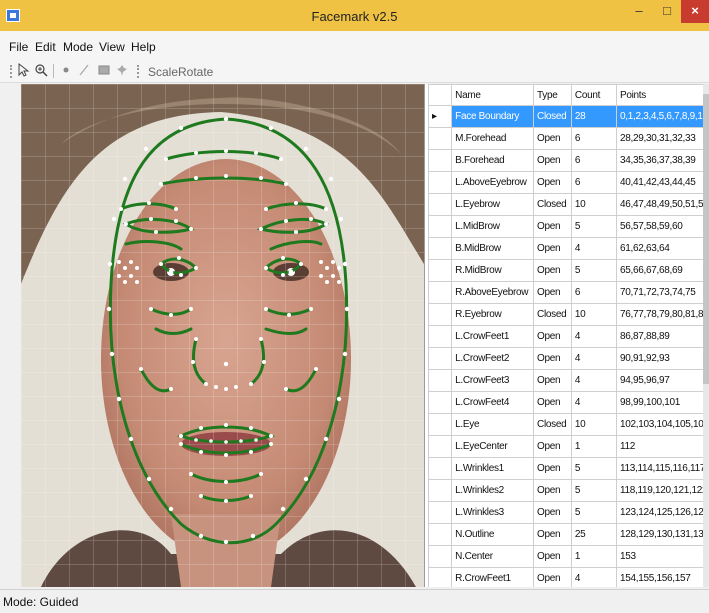 Image resolution: width=709 pixels, height=613 pixels. I want to click on cell-points: 40,41,42,43,44,45, so click(662, 182).